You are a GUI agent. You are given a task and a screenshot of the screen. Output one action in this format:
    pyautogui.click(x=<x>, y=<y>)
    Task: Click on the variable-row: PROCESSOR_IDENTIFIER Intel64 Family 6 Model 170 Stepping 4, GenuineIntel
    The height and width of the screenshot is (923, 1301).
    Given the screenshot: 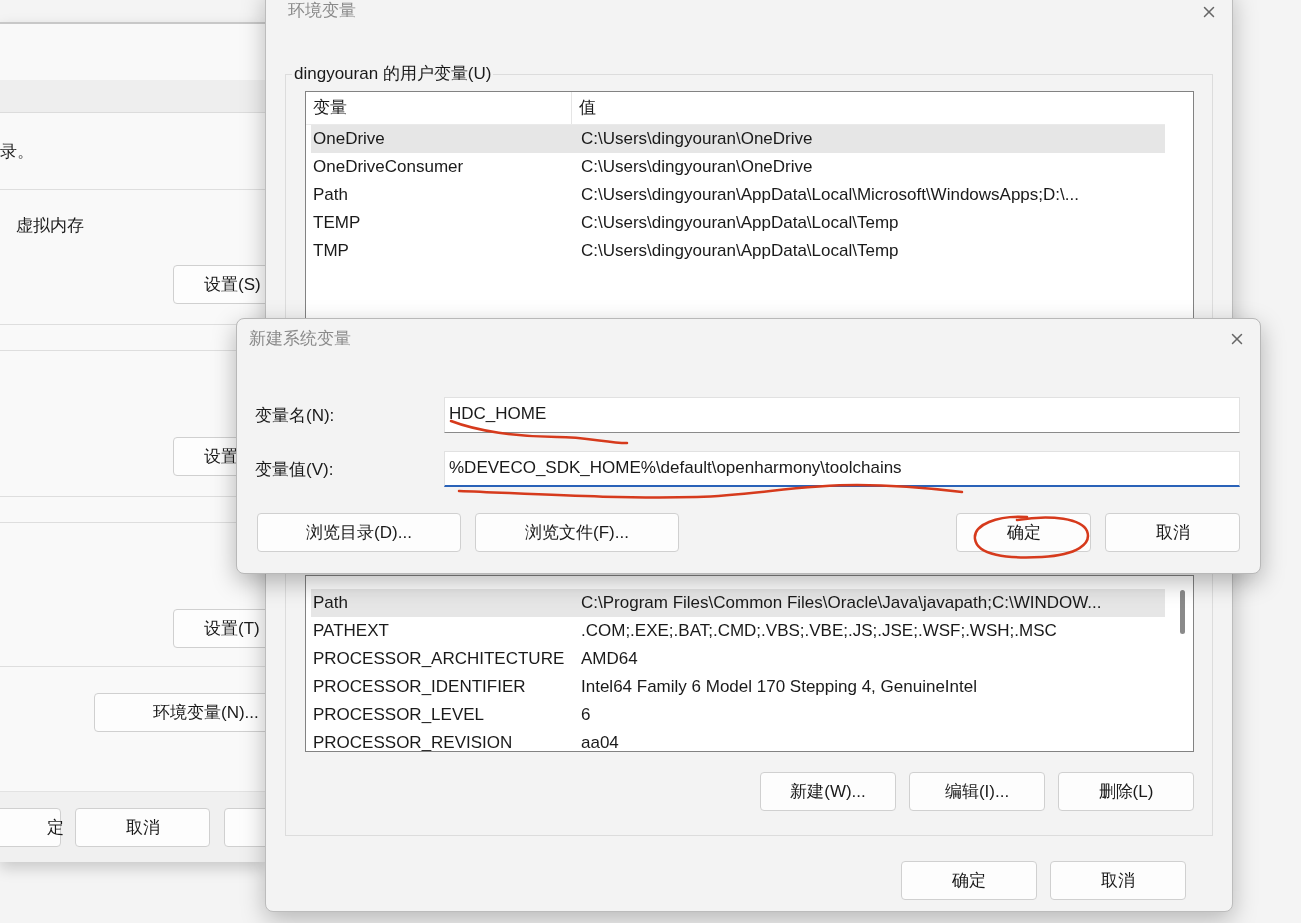 What is the action you would take?
    pyautogui.click(x=738, y=687)
    